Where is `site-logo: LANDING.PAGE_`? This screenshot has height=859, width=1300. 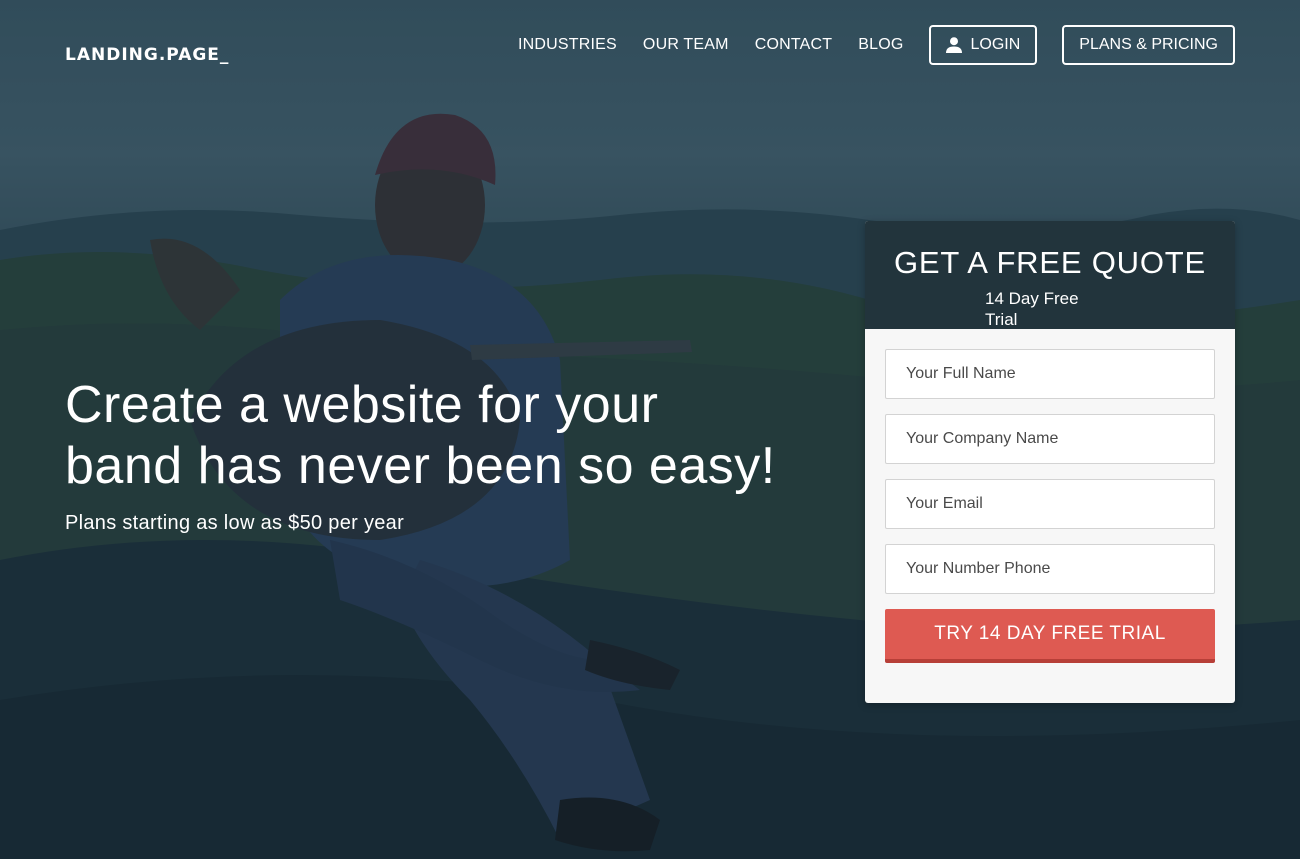
site-logo: LANDING.PAGE_ is located at coordinates (147, 55).